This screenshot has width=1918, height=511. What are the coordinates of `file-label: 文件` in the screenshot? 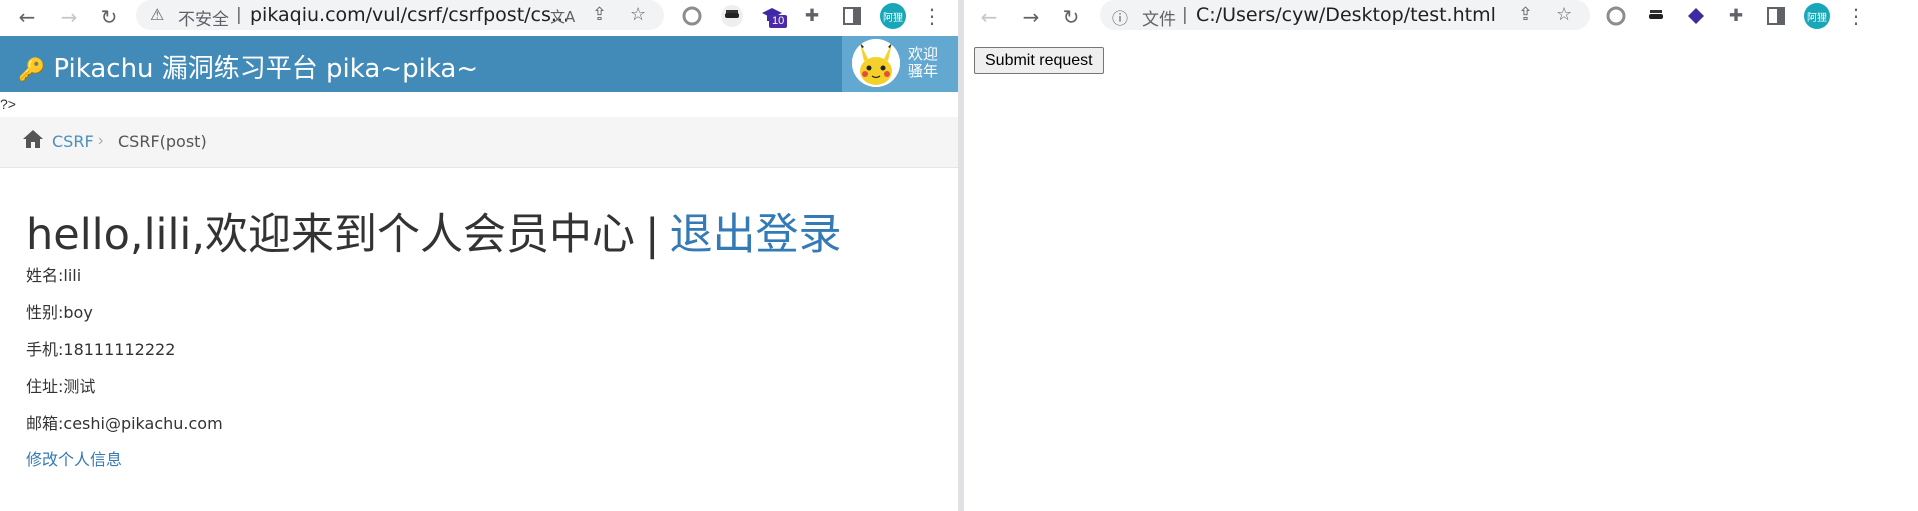 It's located at (1159, 20).